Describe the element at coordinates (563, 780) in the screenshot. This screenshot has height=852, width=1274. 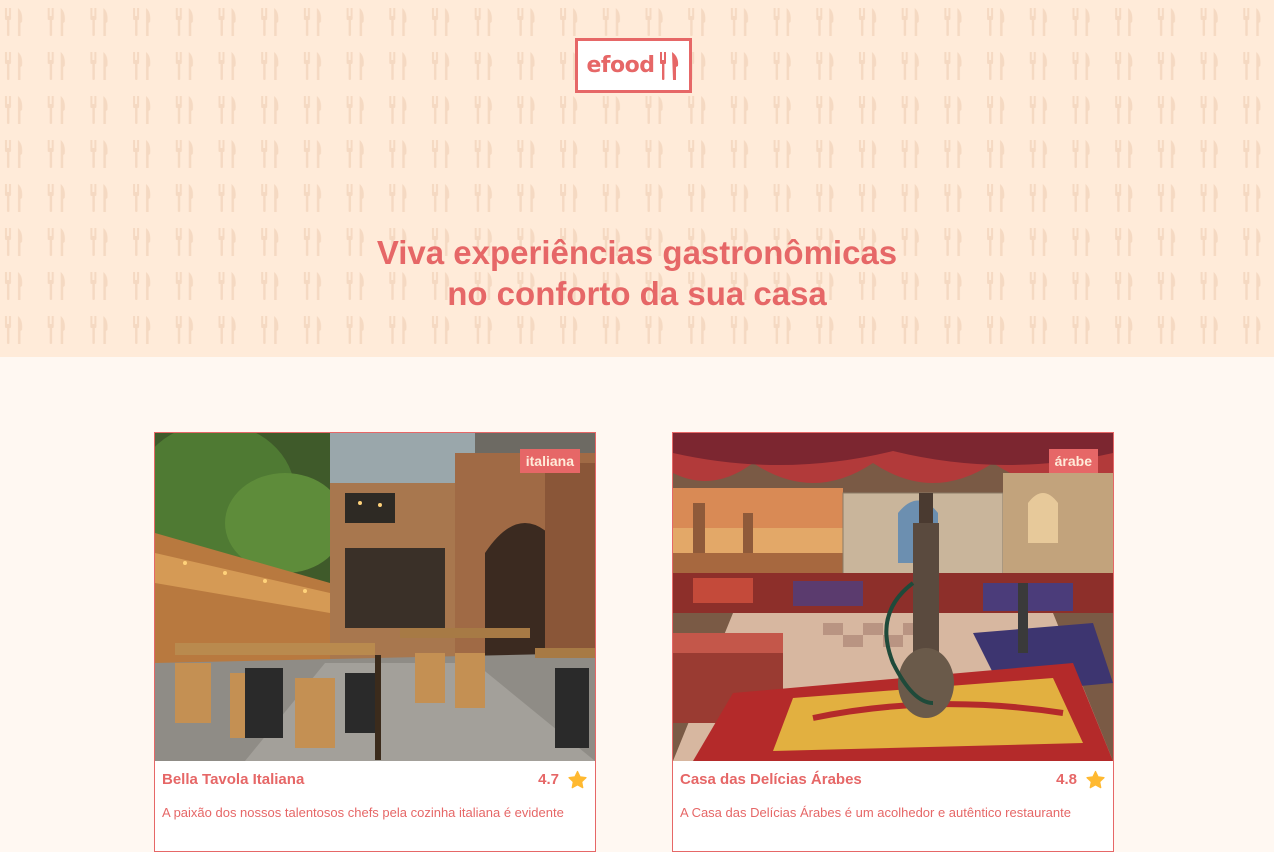
I see `rating: 4.7` at that location.